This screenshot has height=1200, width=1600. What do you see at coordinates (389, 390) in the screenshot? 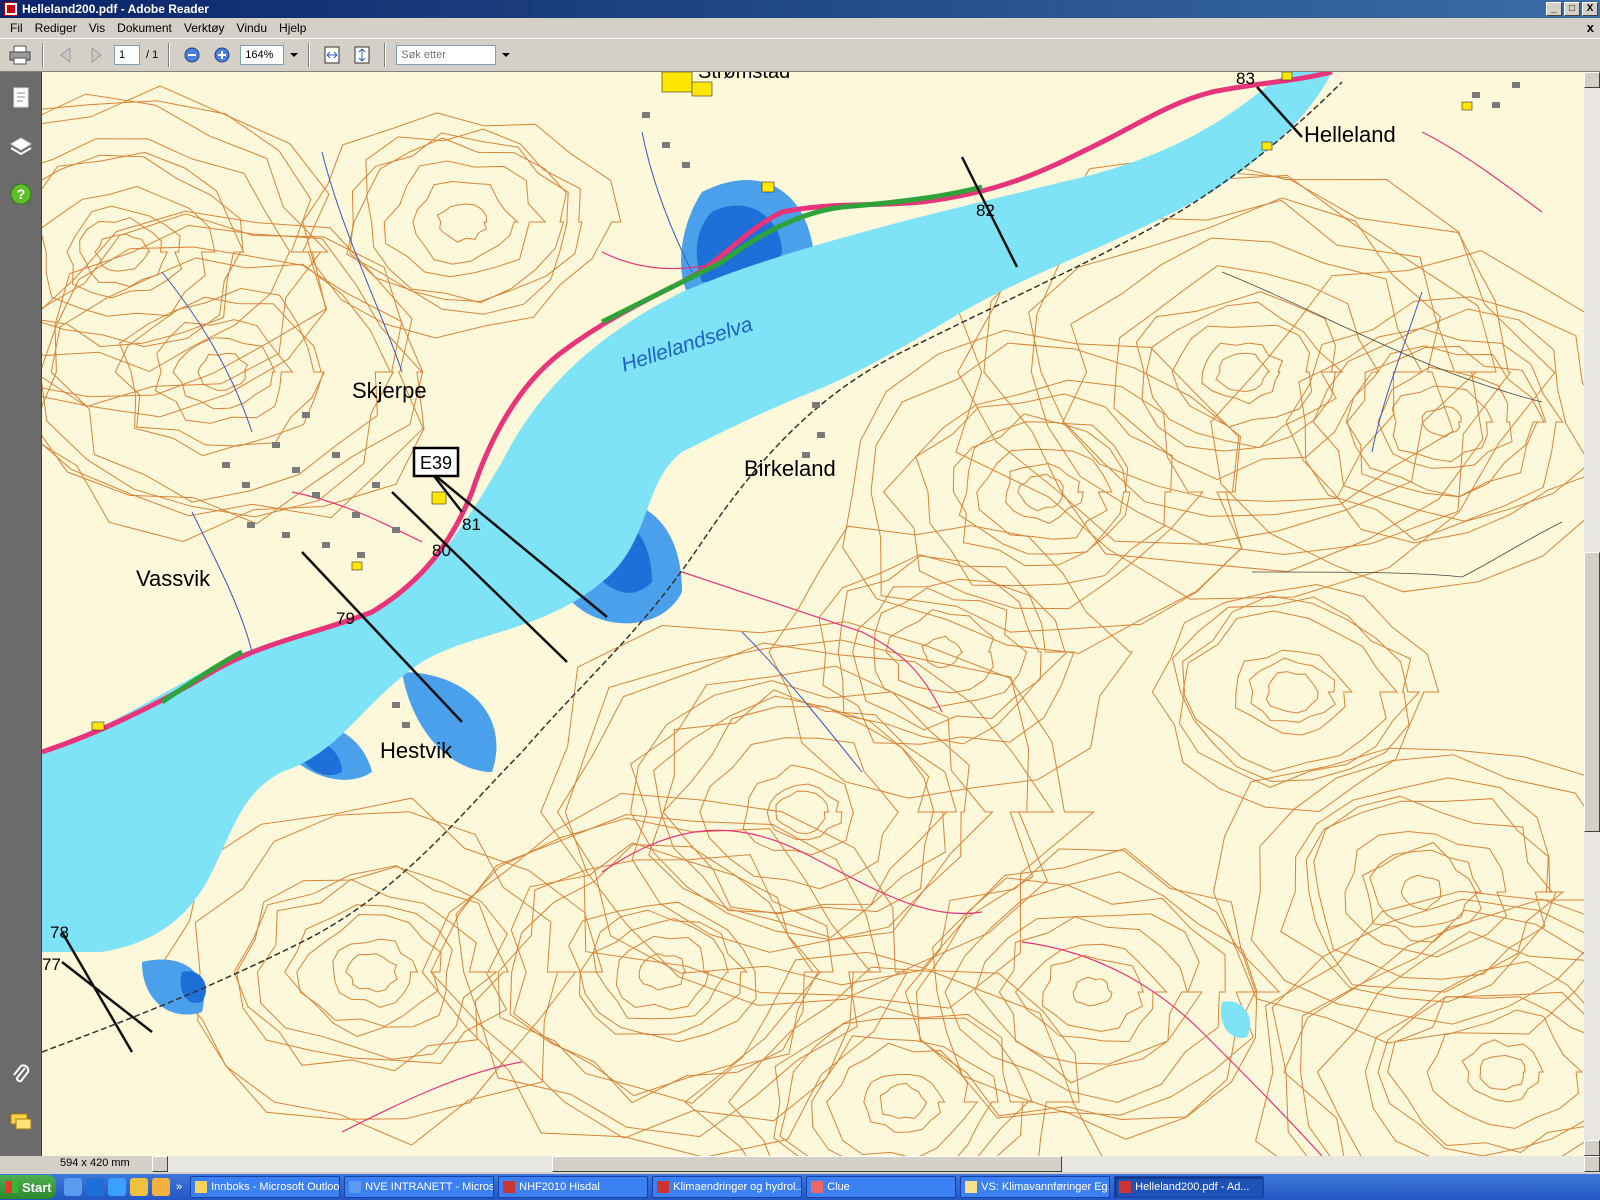
I see `place-label-skjerpe: Skjerpe` at bounding box center [389, 390].